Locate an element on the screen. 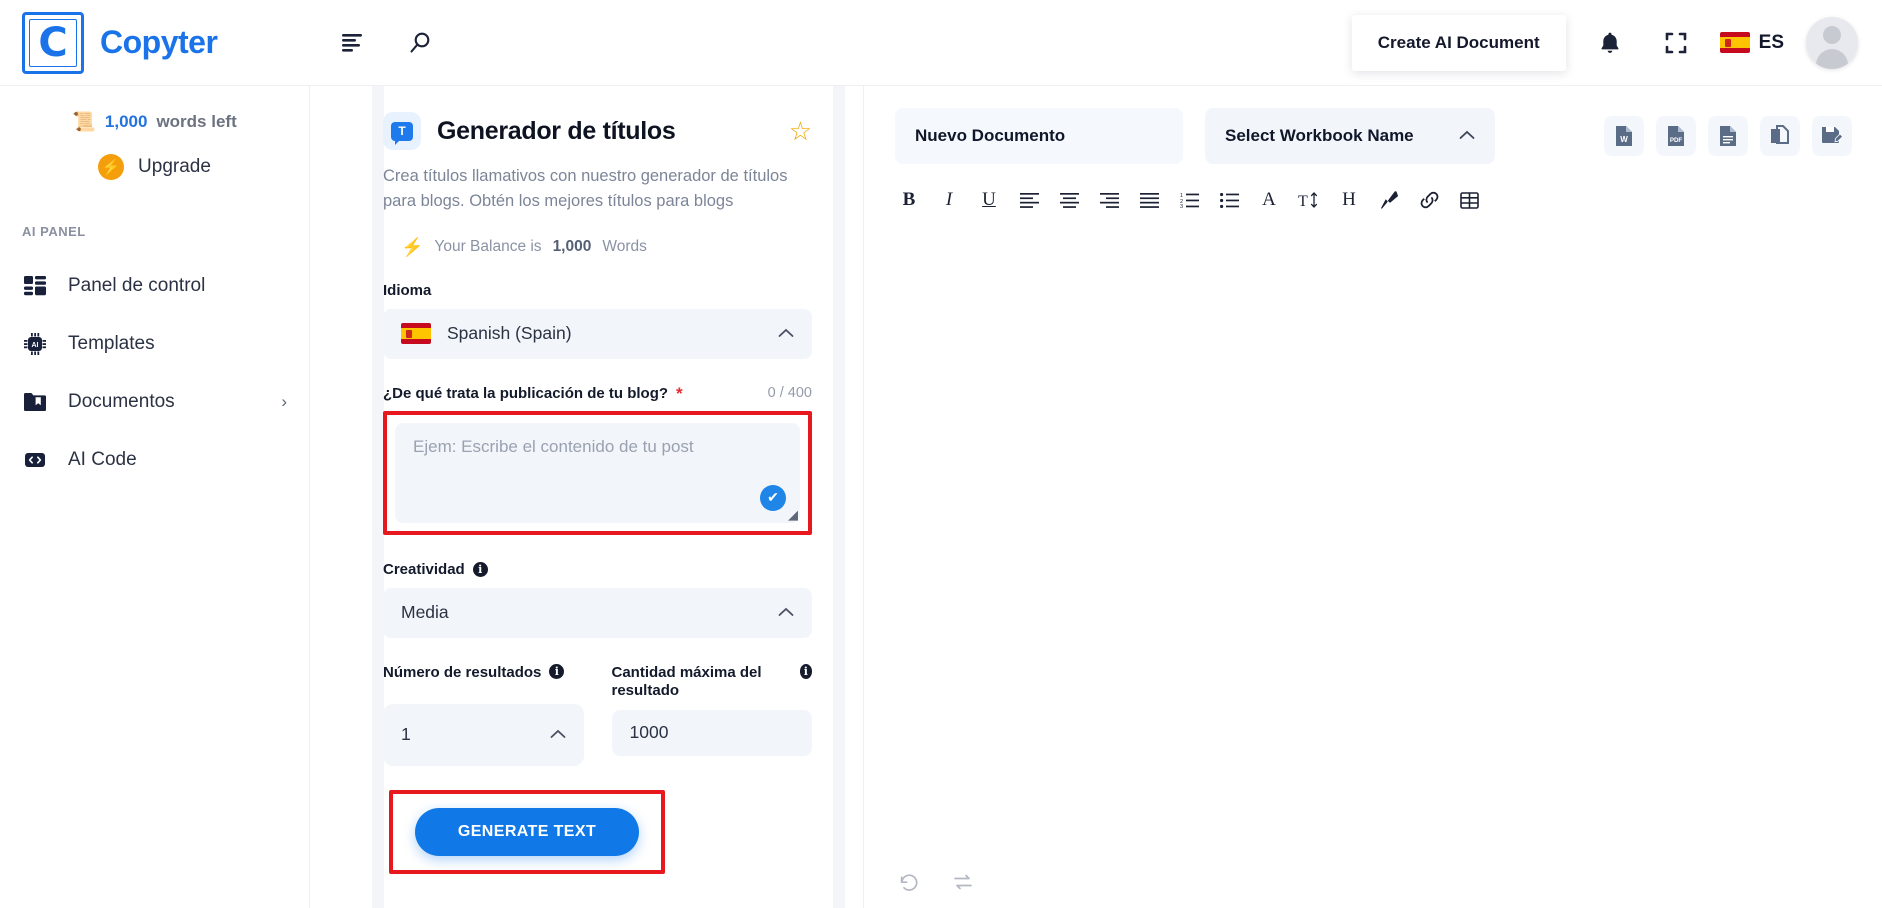 This screenshot has height=908, width=1882. header-left-icons is located at coordinates (387, 43).